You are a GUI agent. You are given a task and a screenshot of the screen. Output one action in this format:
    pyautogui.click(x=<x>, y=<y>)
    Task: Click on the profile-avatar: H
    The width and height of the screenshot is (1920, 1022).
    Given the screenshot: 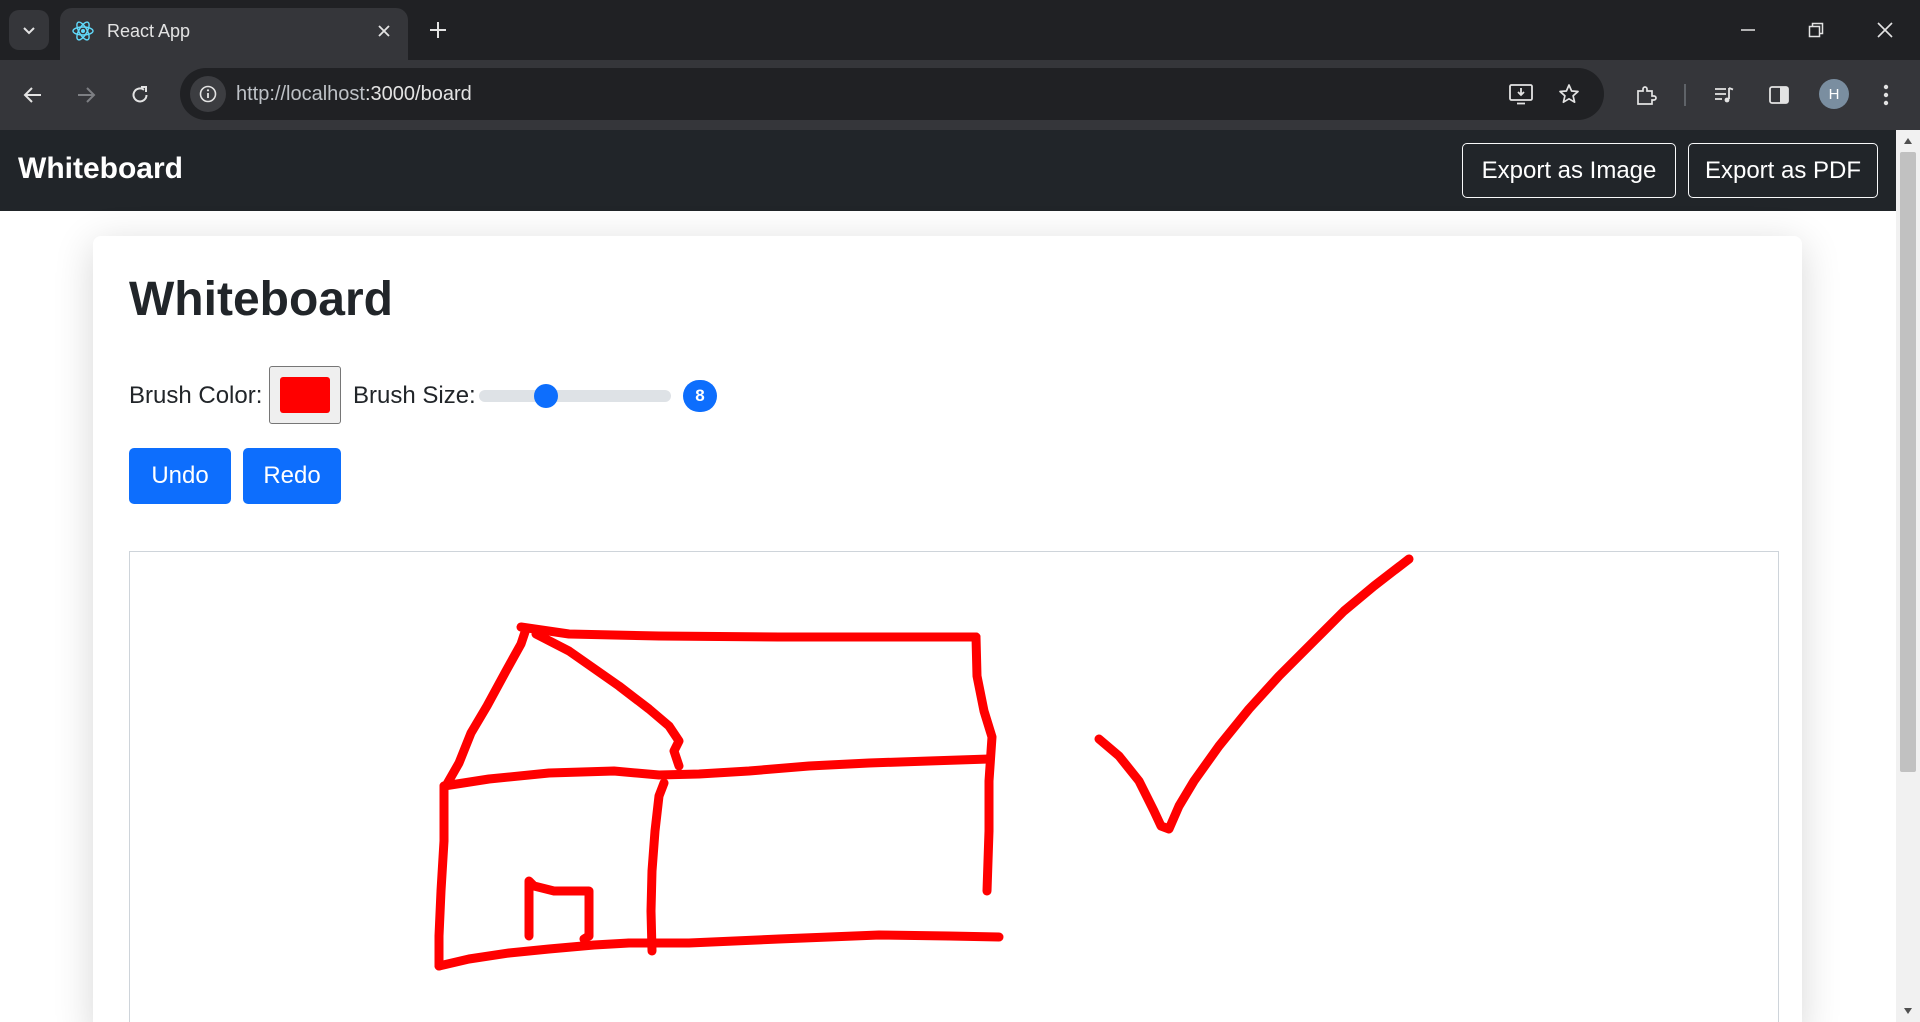 What is the action you would take?
    pyautogui.click(x=1834, y=94)
    